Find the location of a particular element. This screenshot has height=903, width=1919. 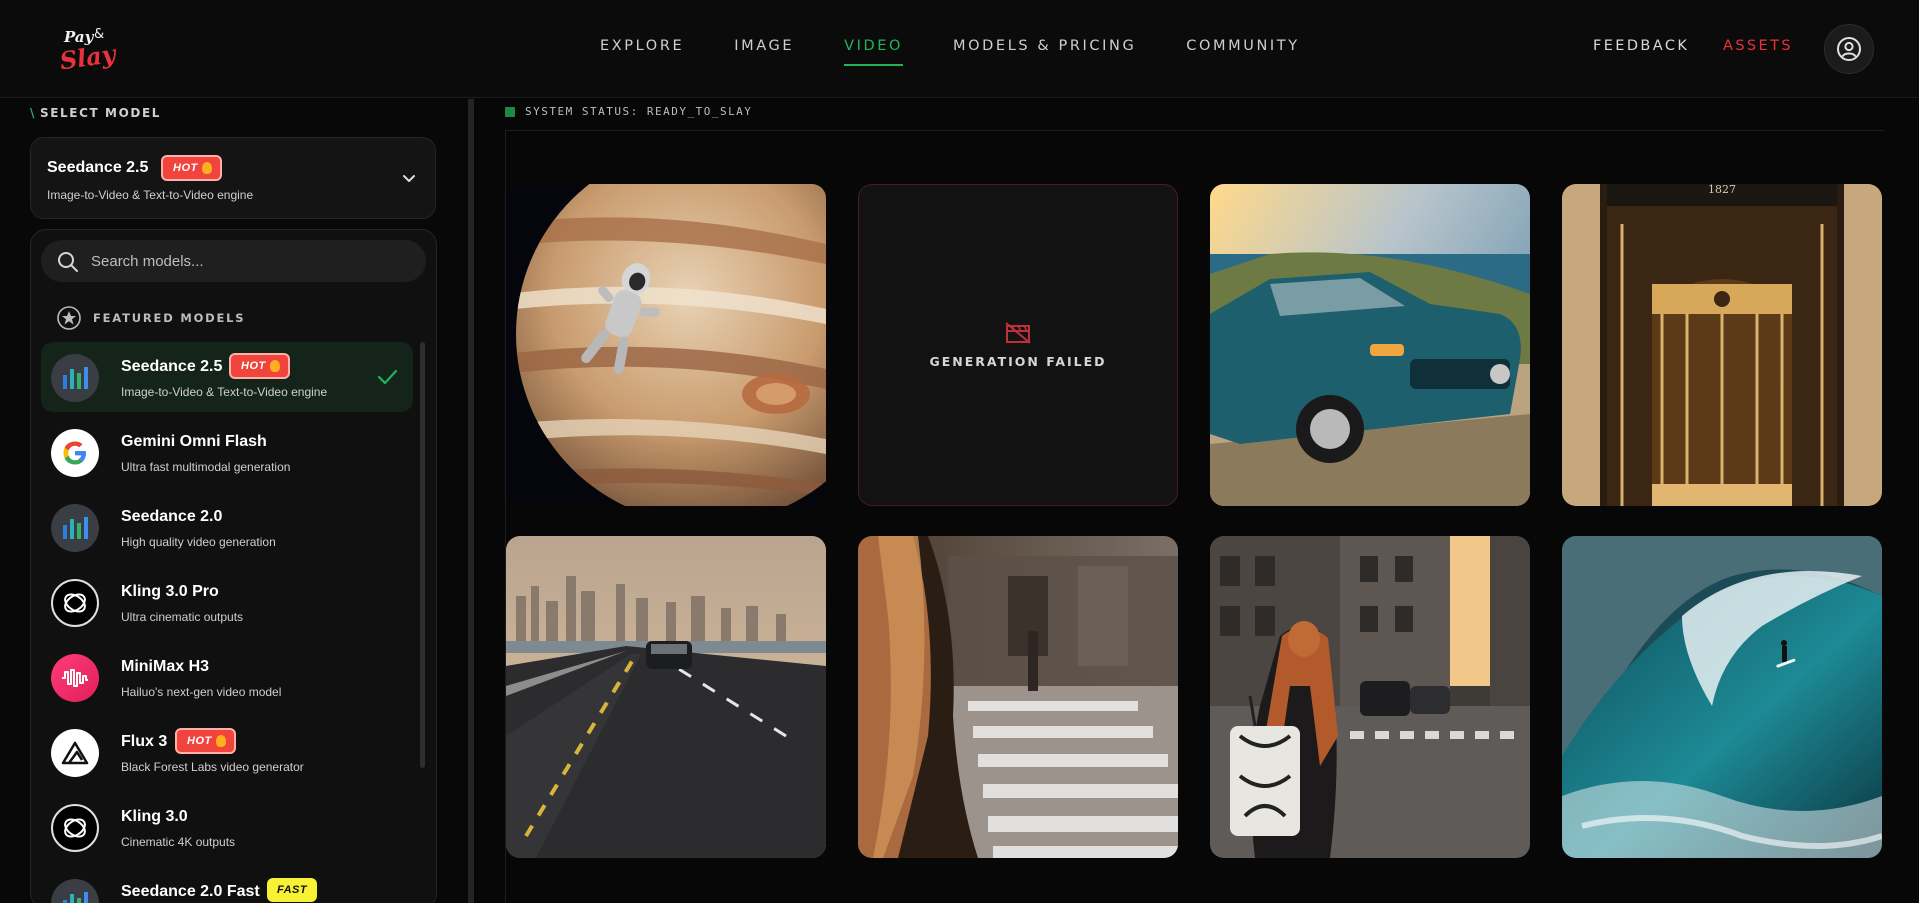

model-desc: Cinematic 4K outputs is located at coordinates (178, 842).